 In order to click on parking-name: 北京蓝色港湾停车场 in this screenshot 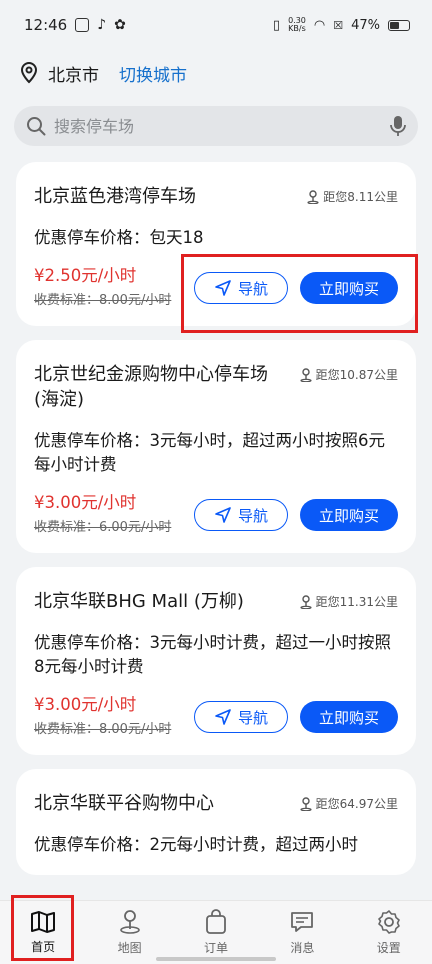, I will do `click(115, 196)`.